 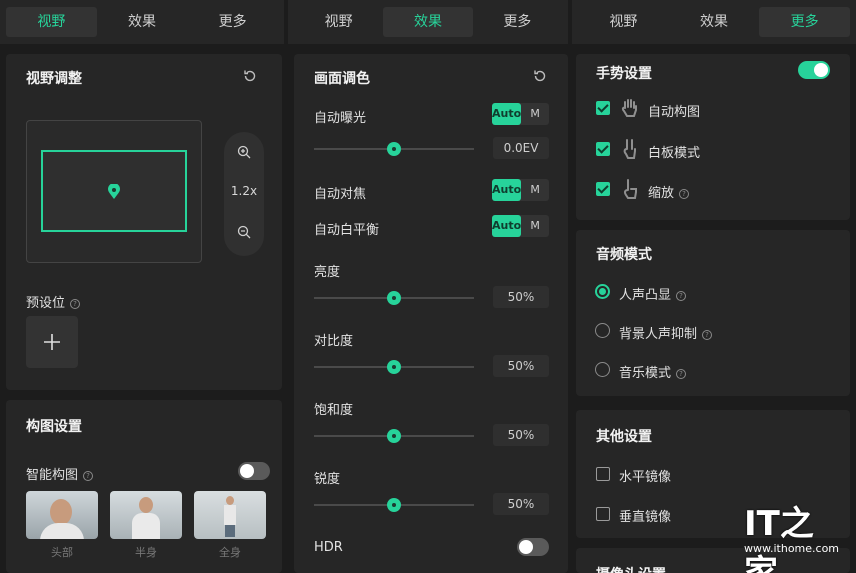 What do you see at coordinates (244, 152) in the screenshot?
I see `zoom-in-icon` at bounding box center [244, 152].